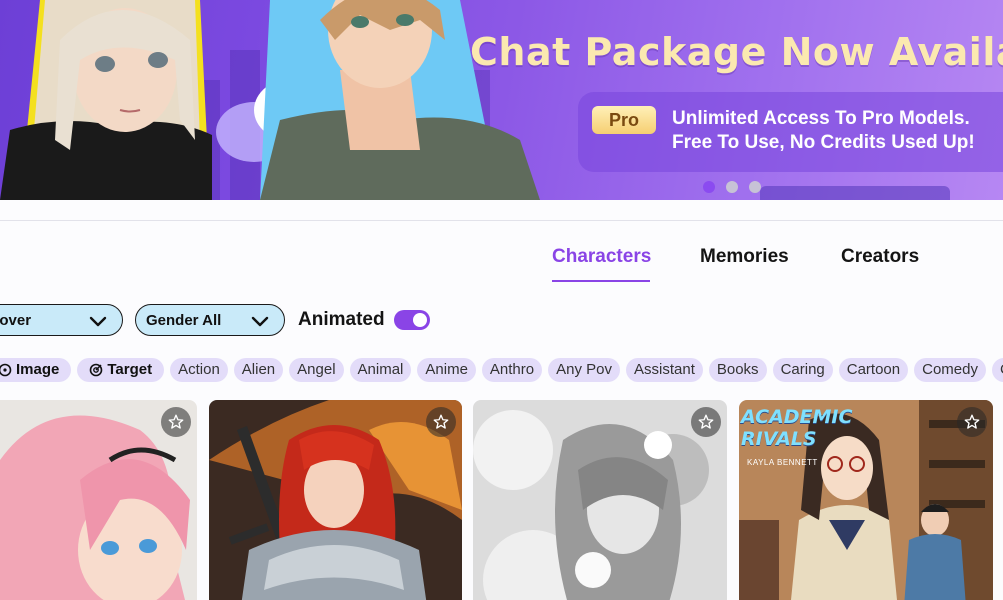  I want to click on animated-toggle, so click(412, 320).